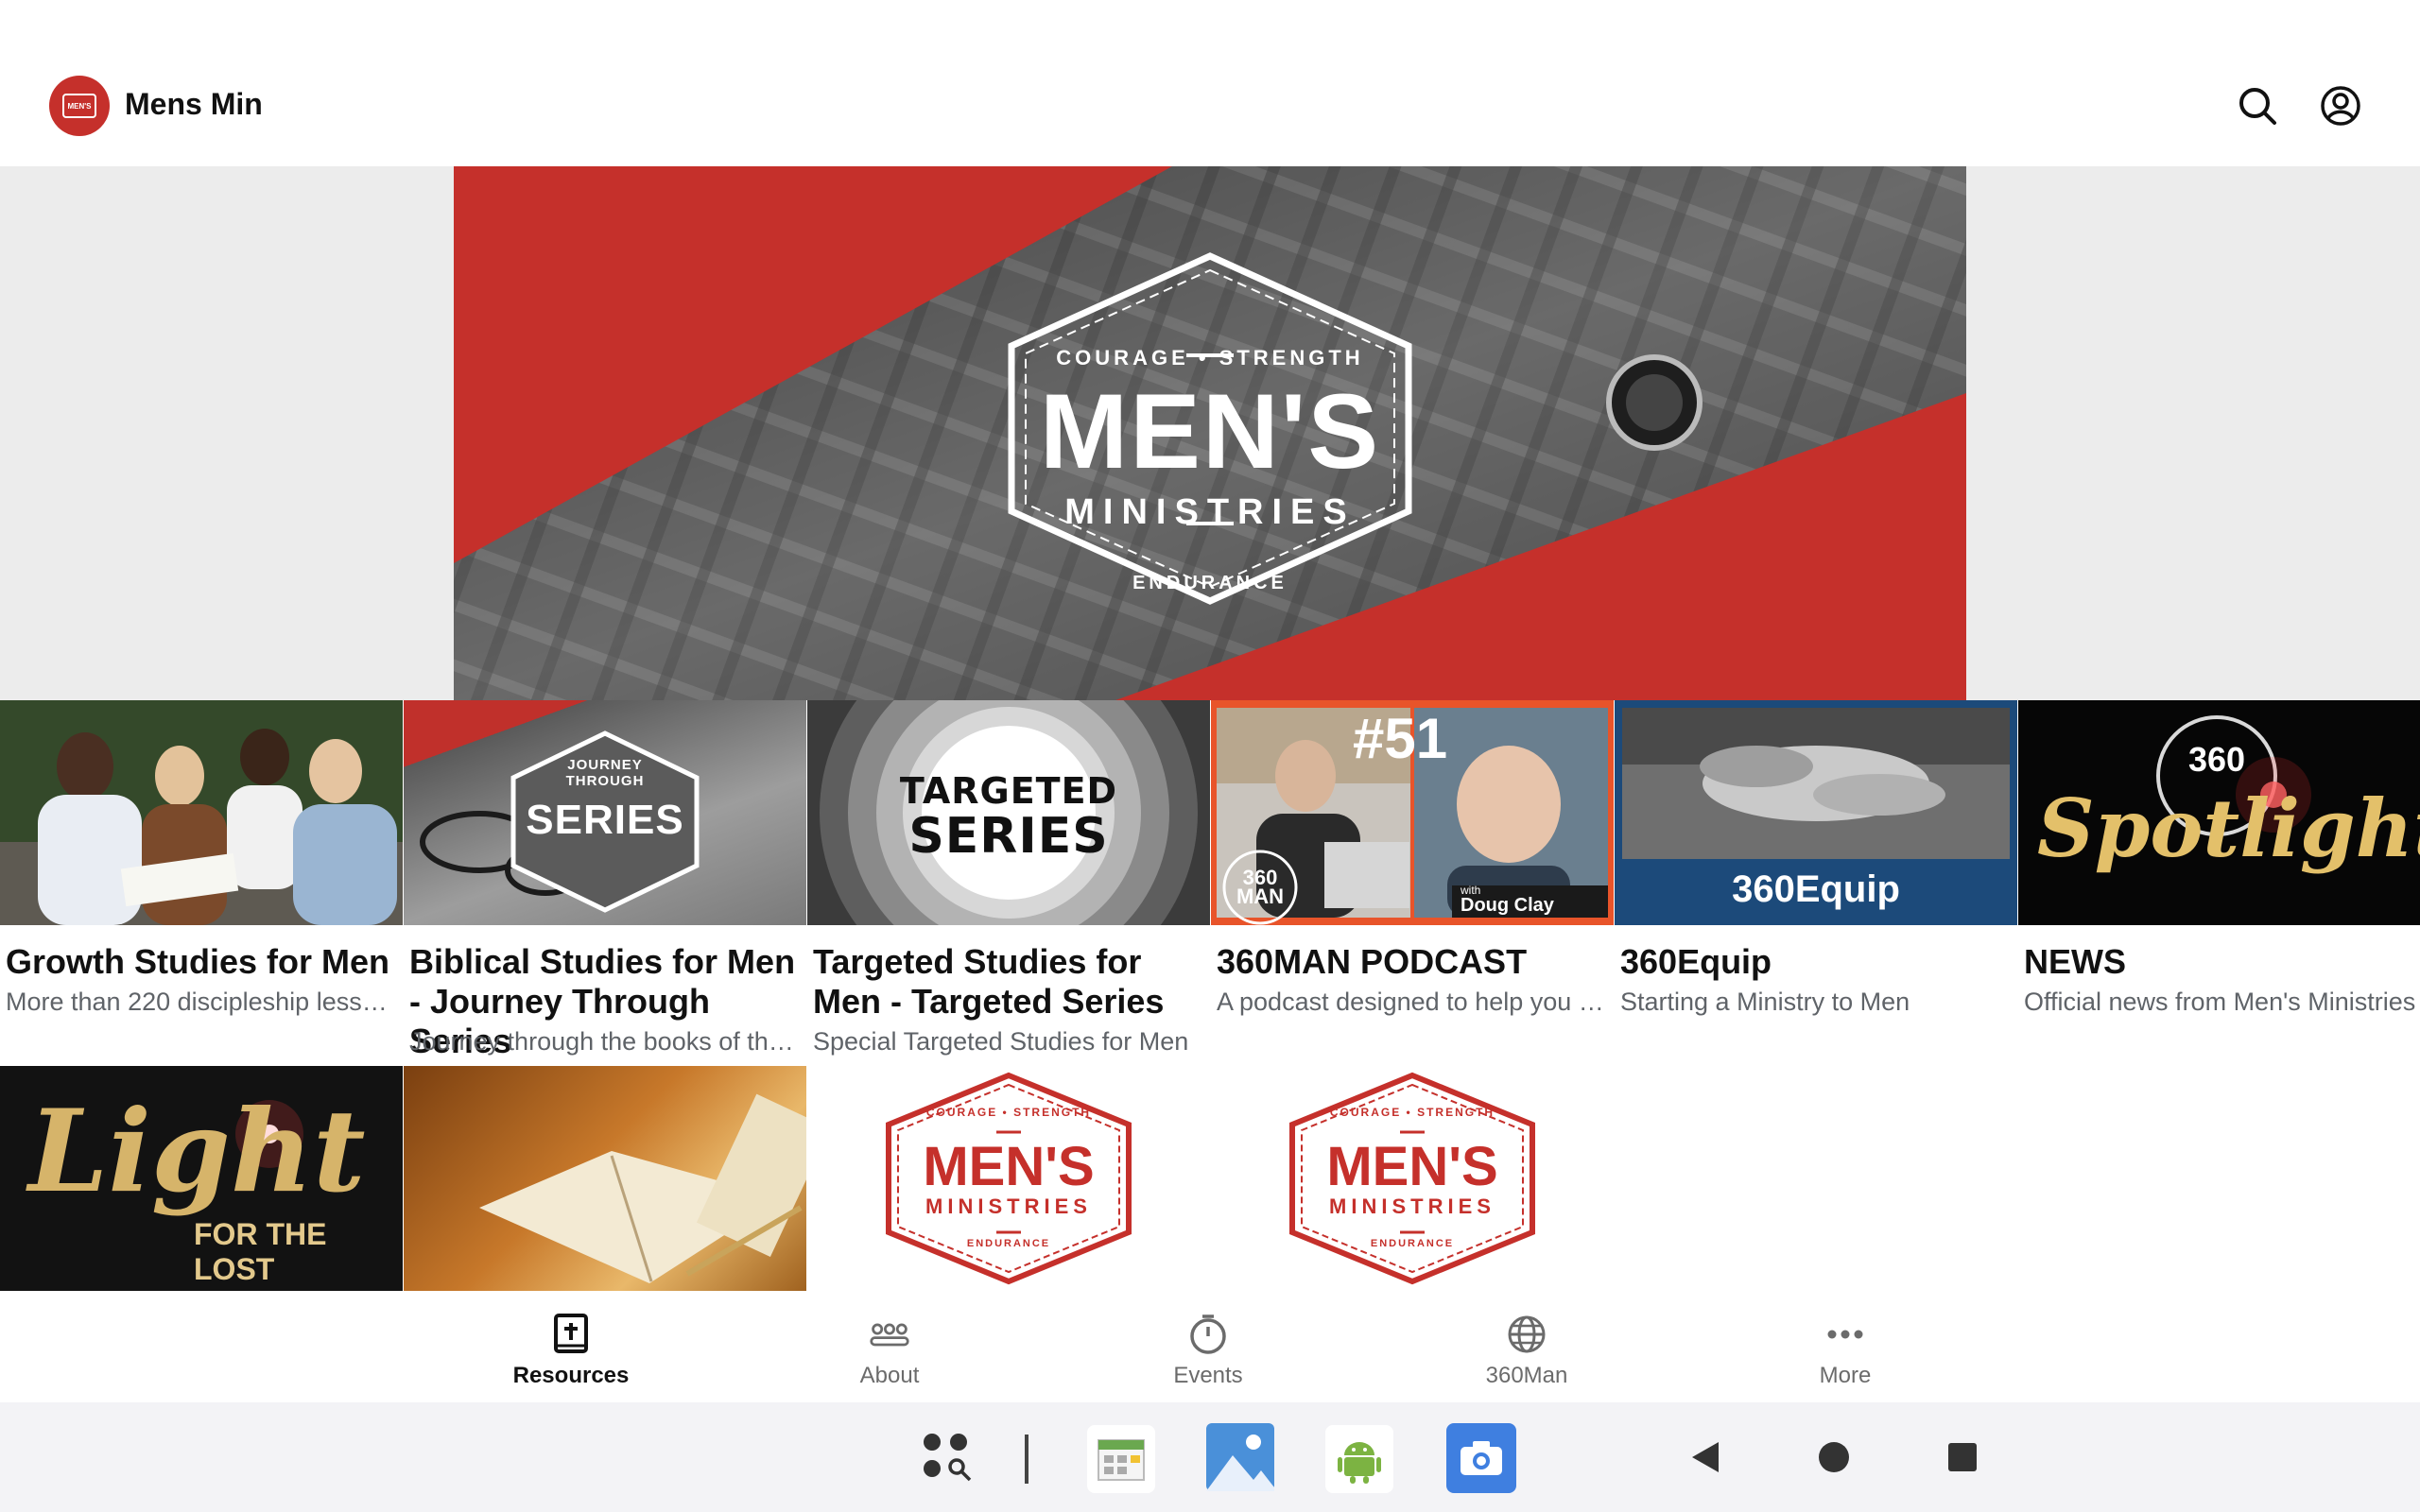  Describe the element at coordinates (1001, 1041) in the screenshot. I see `tile-subtitle: Special Targeted Studies for Men` at that location.